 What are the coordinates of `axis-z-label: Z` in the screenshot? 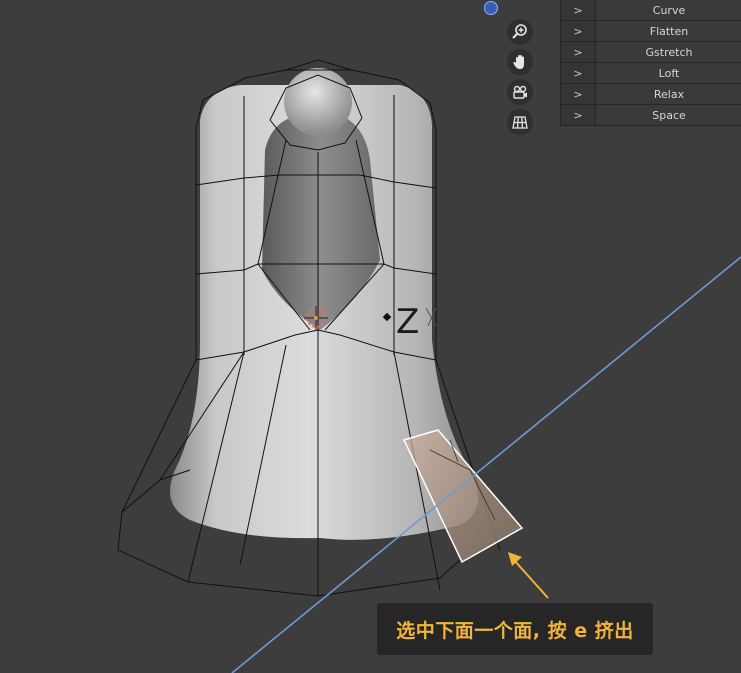 It's located at (407, 322).